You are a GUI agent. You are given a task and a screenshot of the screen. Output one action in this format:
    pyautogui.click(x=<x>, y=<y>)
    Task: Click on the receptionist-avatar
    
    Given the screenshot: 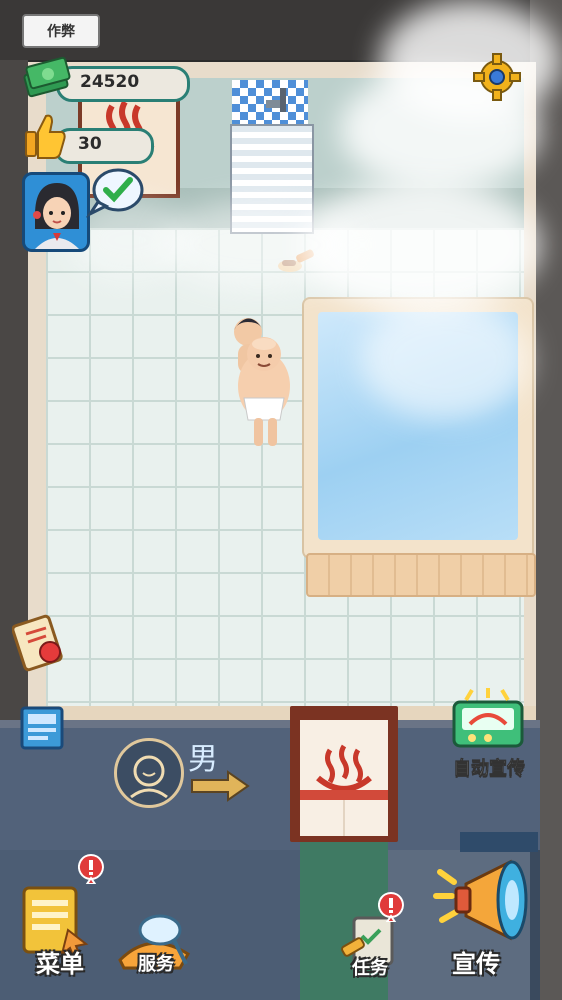 What is the action you would take?
    pyautogui.click(x=56, y=212)
    